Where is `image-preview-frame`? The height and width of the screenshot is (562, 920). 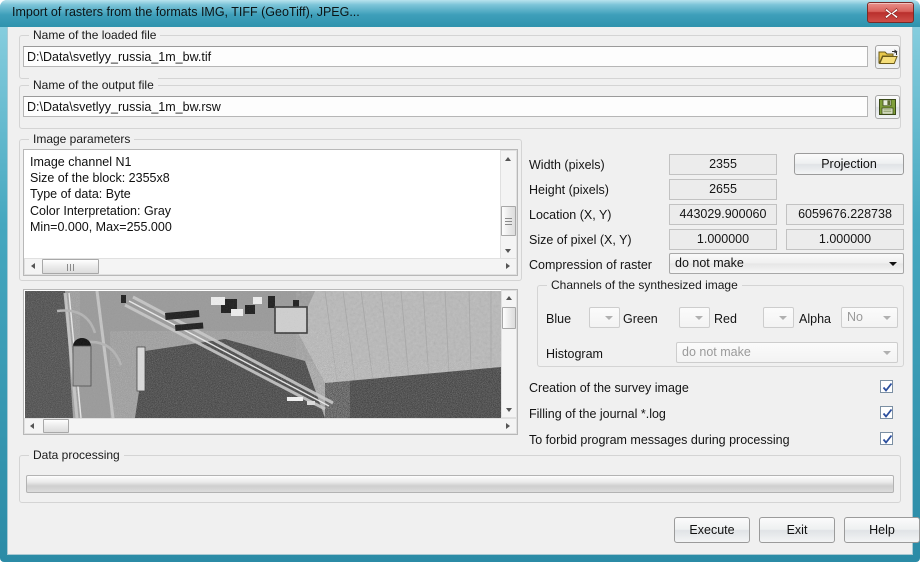 image-preview-frame is located at coordinates (270, 362).